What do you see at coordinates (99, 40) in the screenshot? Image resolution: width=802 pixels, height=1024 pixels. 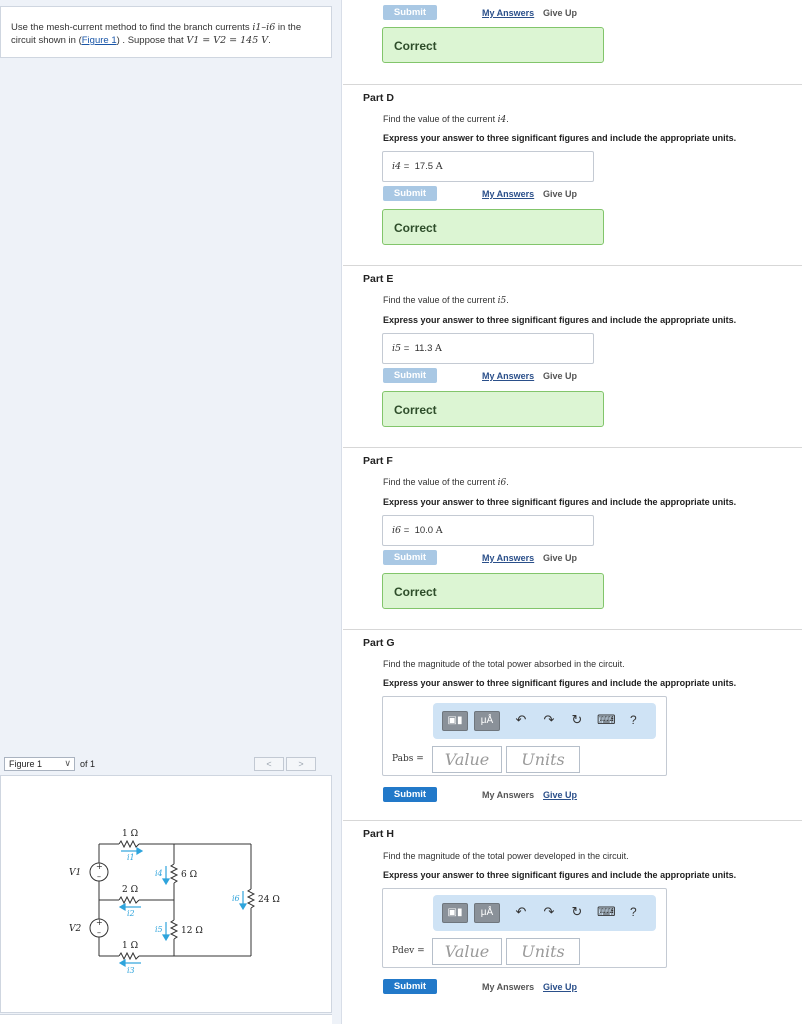 I see `figure-link: Figure 1` at bounding box center [99, 40].